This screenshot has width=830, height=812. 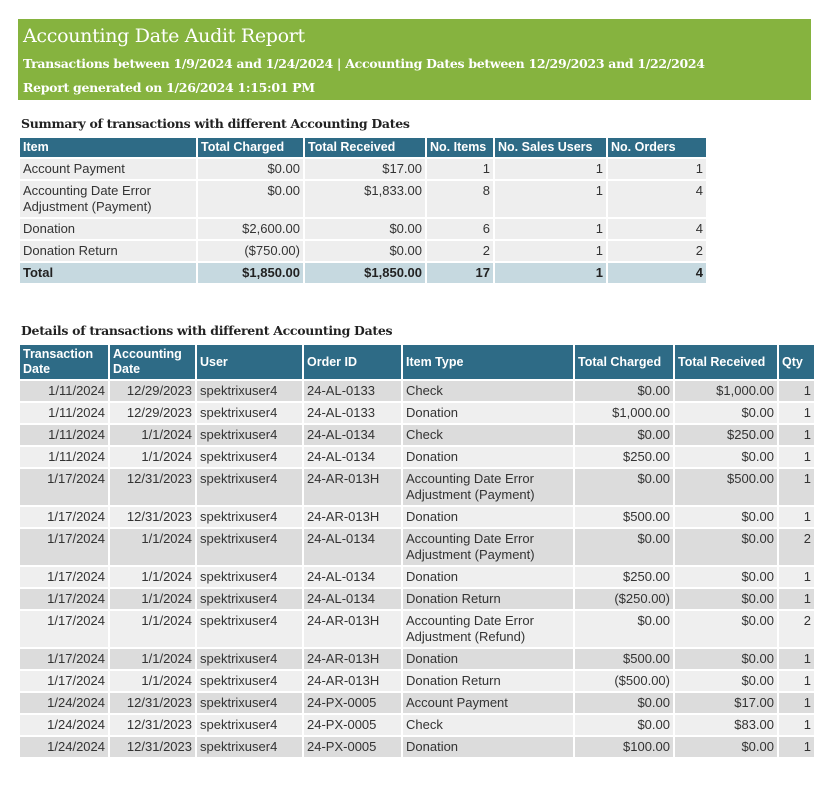 What do you see at coordinates (657, 229) in the screenshot?
I see `summary-cell-no-orders: 4` at bounding box center [657, 229].